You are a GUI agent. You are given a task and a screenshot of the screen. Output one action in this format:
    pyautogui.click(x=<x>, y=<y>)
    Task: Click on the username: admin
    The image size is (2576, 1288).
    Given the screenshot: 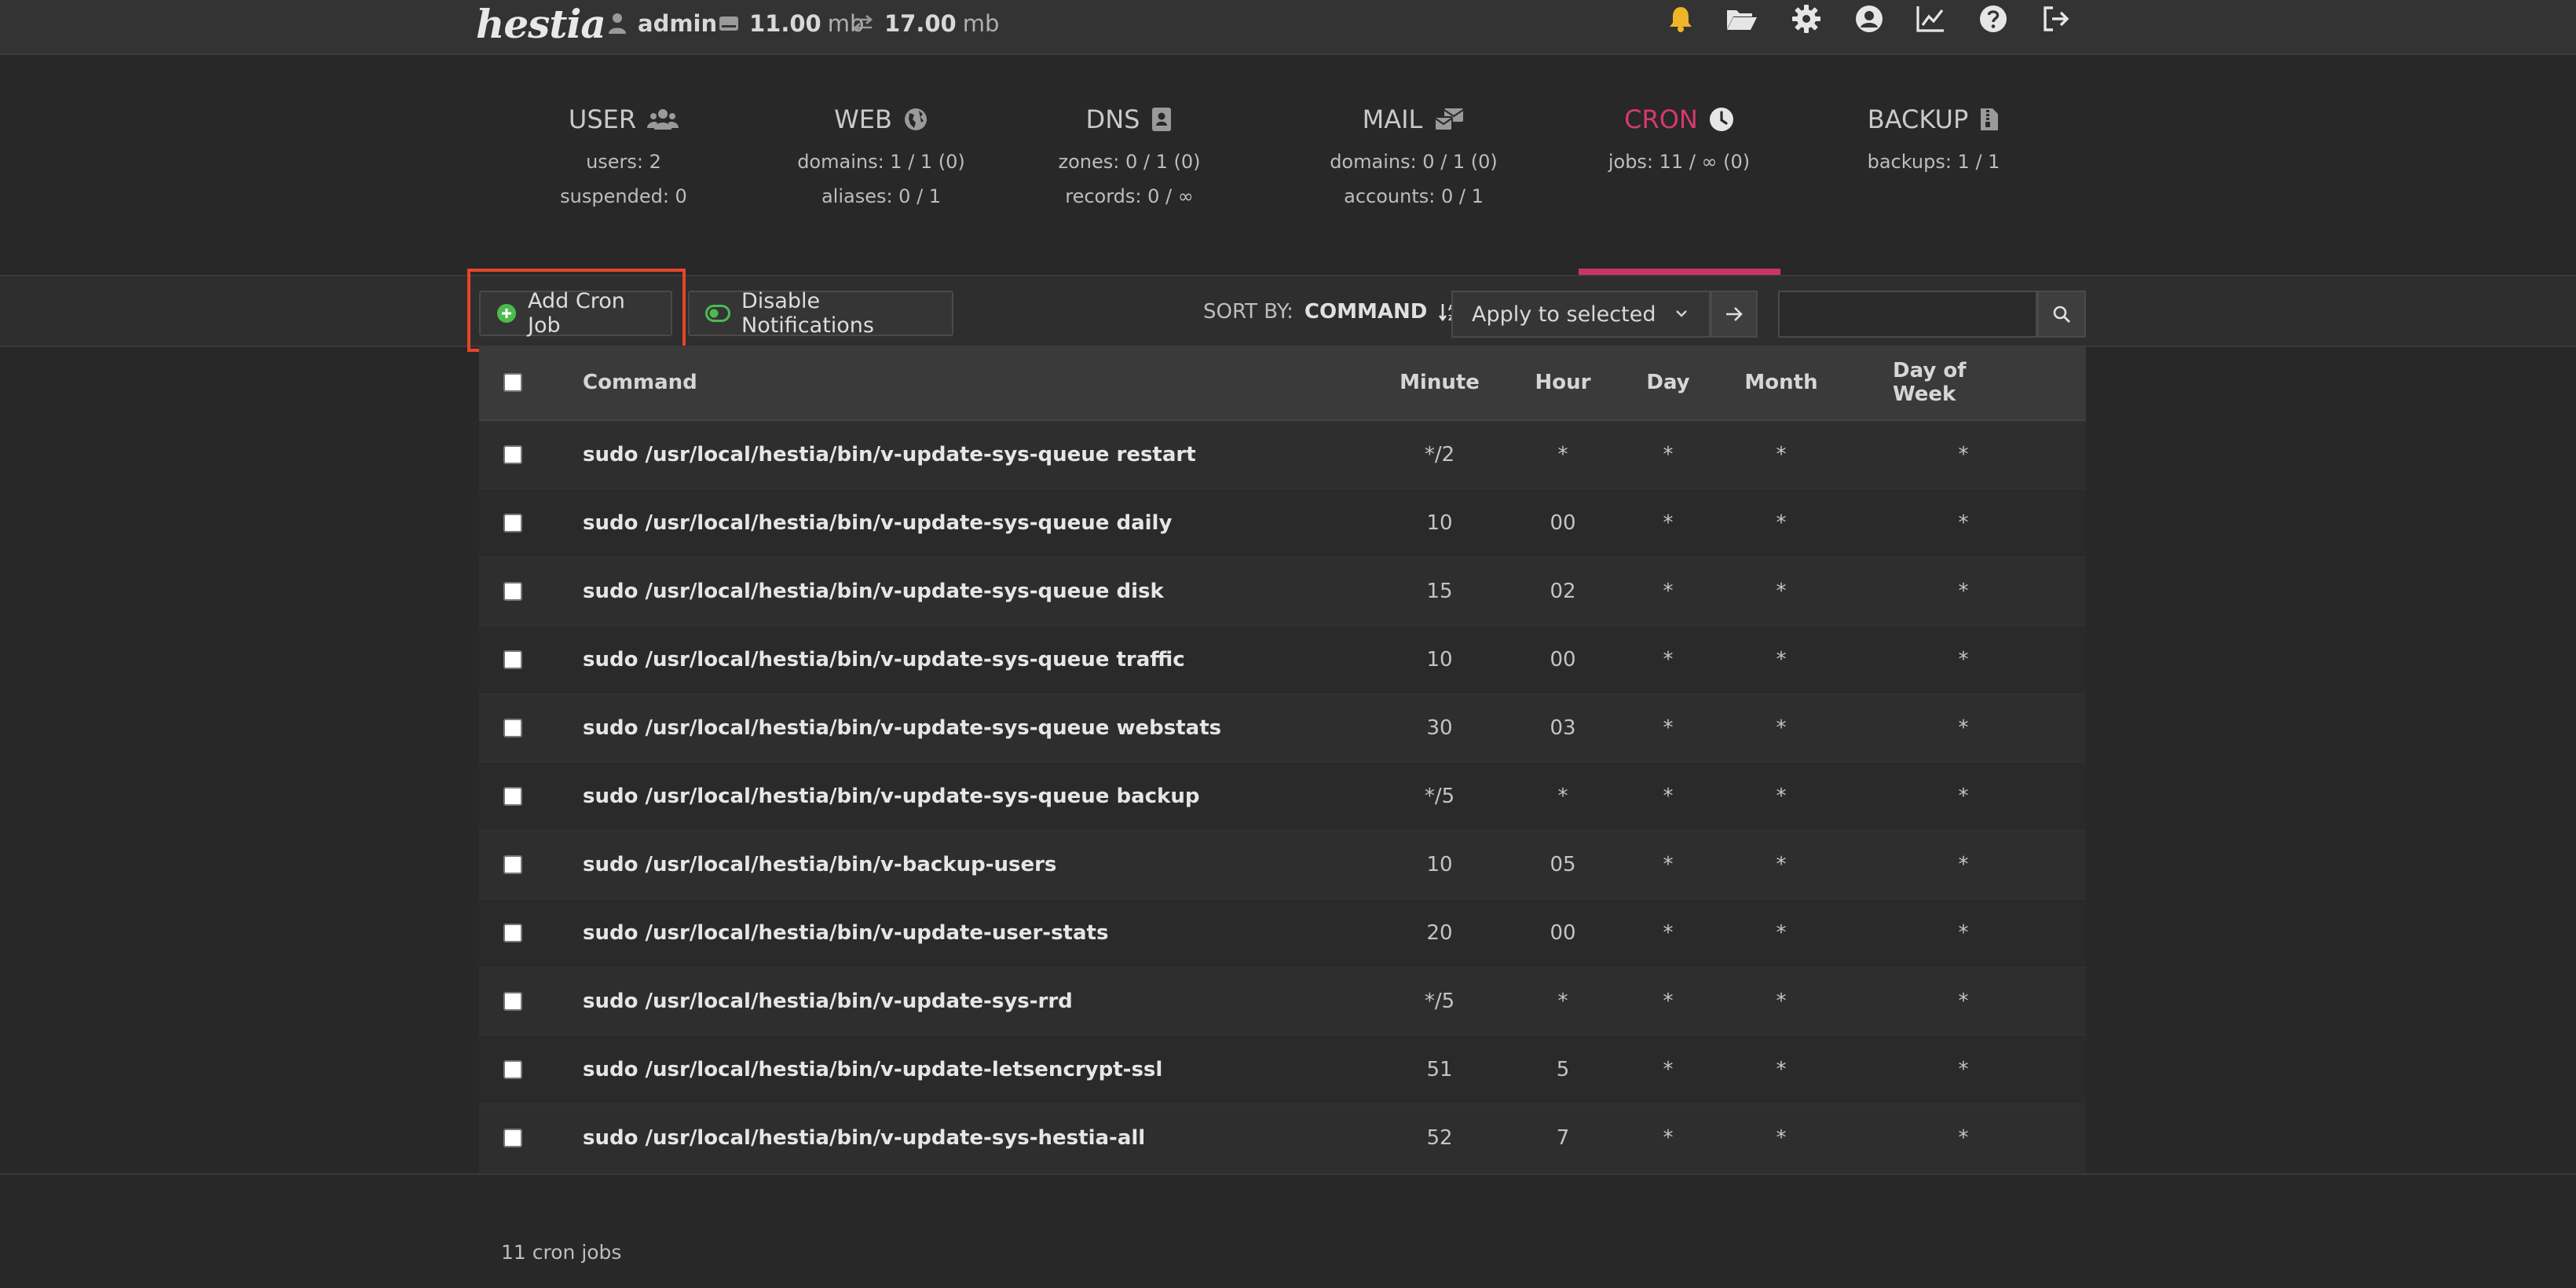 What is the action you would take?
    pyautogui.click(x=678, y=23)
    